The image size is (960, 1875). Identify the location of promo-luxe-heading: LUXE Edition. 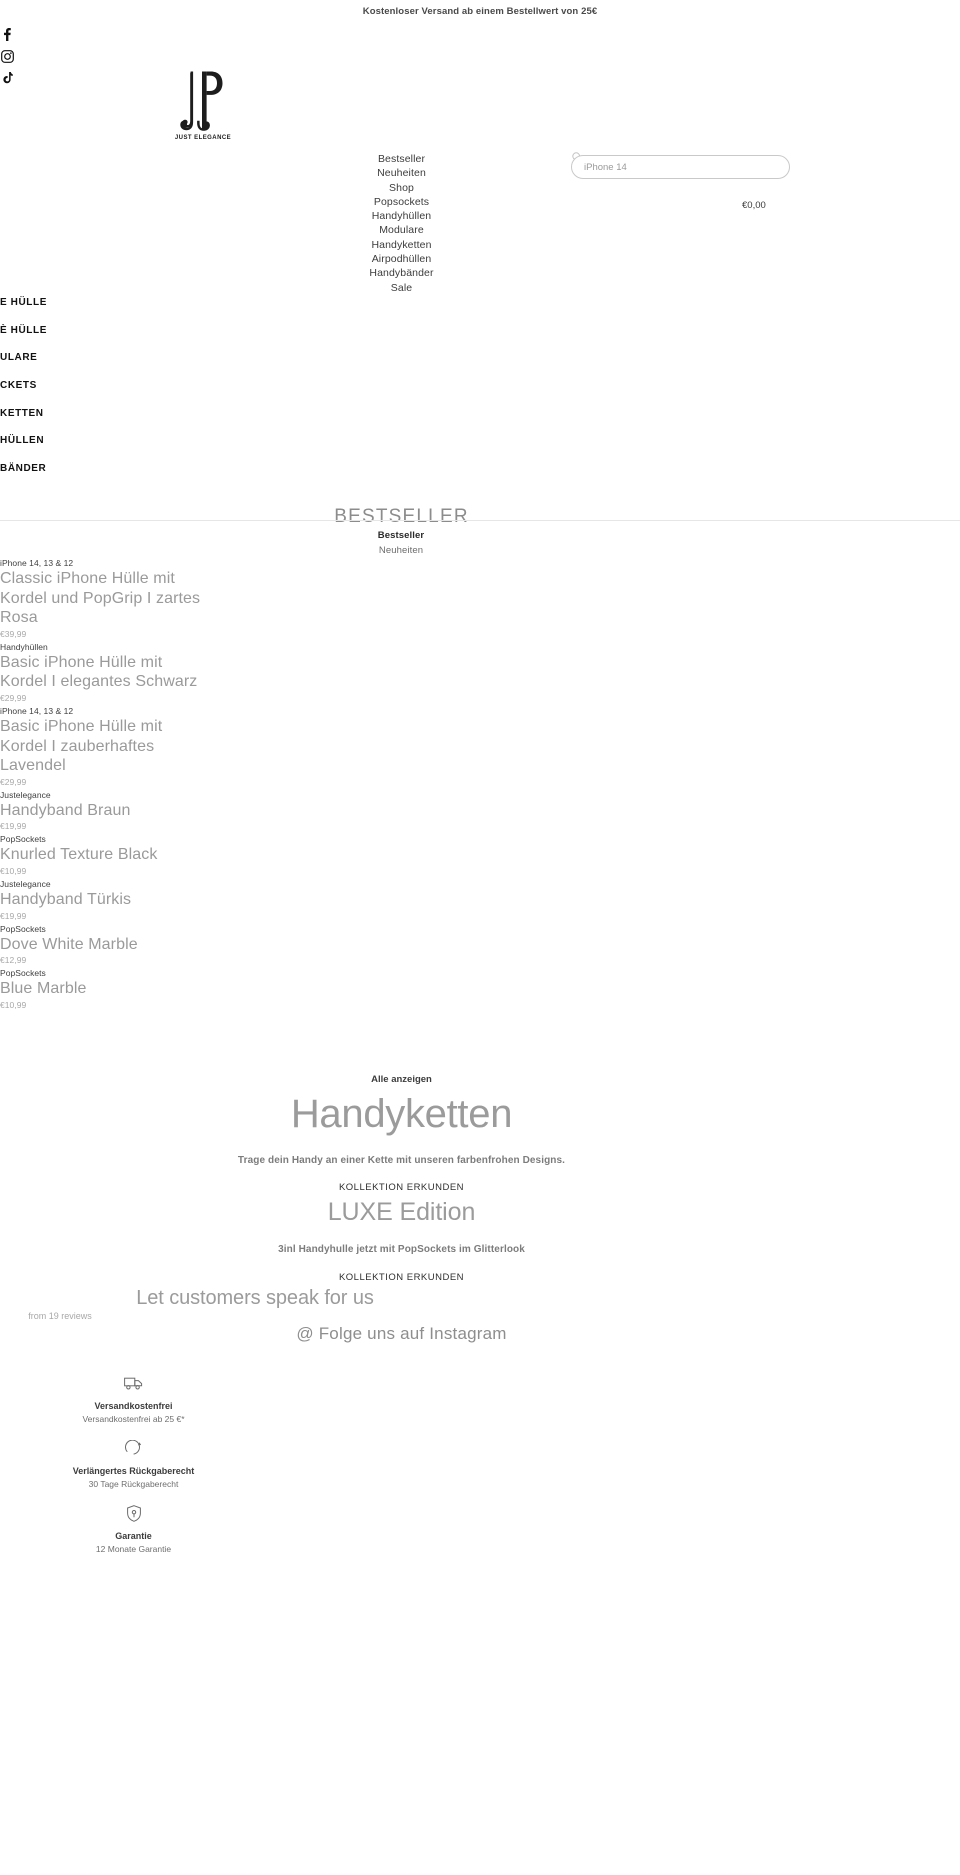
(401, 1212).